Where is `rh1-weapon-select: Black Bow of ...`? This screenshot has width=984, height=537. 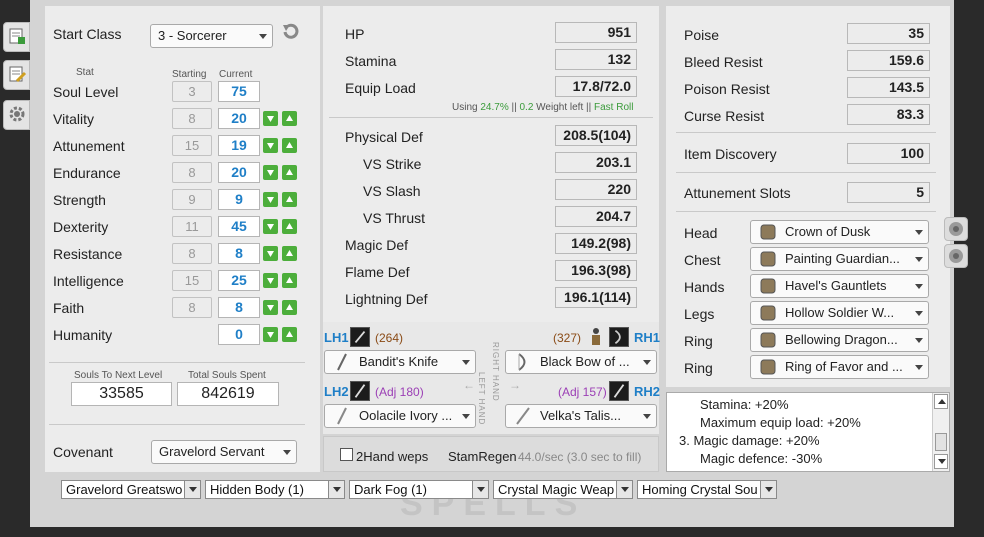 rh1-weapon-select: Black Bow of ... is located at coordinates (581, 362).